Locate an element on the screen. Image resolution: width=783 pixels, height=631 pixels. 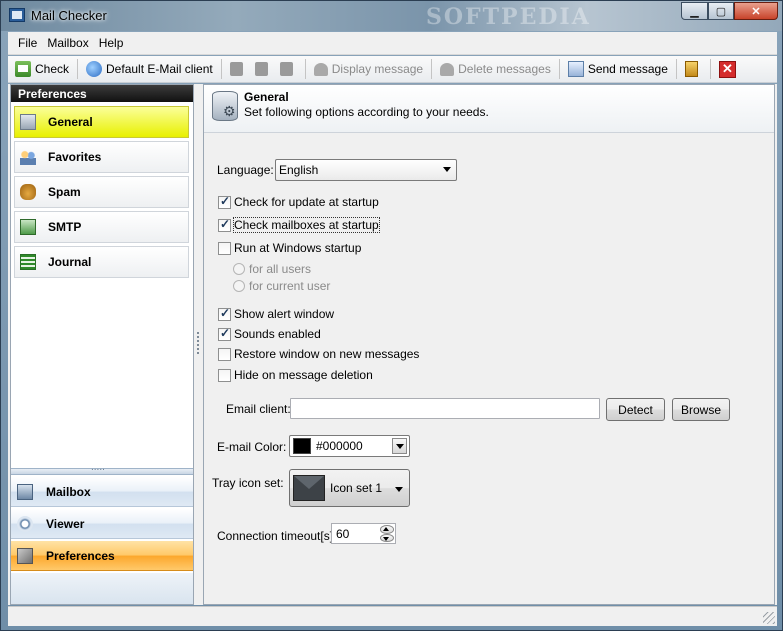
show-alert-checkbox: Show alert window is located at coordinates (276, 313).